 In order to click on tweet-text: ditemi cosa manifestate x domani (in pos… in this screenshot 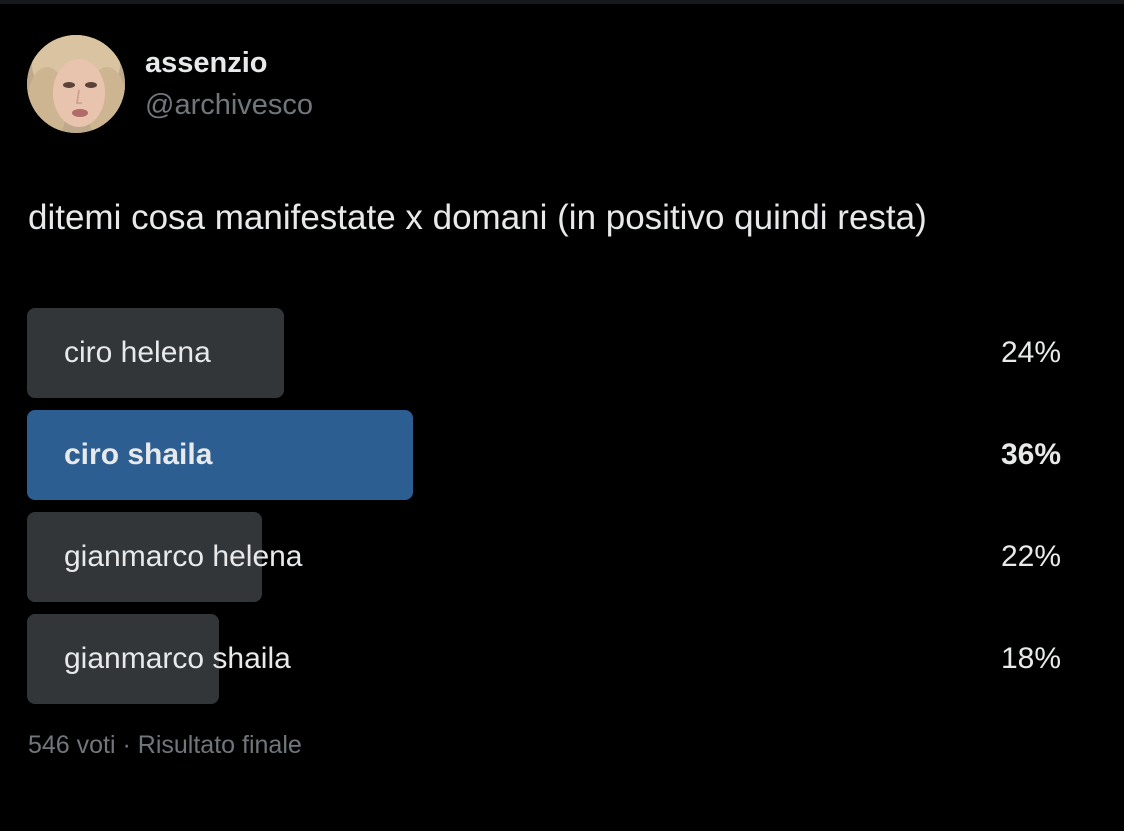, I will do `click(477, 217)`.